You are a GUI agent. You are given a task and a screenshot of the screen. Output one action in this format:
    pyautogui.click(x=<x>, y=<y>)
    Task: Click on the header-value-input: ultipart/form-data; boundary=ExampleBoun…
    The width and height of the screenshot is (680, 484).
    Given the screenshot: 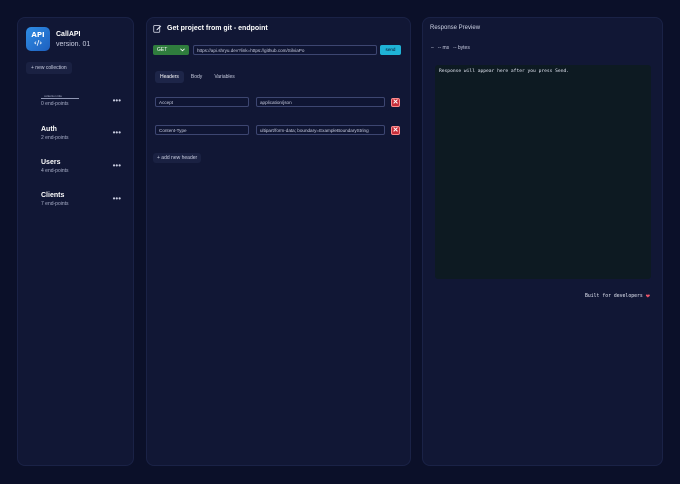 What is the action you would take?
    pyautogui.click(x=320, y=130)
    